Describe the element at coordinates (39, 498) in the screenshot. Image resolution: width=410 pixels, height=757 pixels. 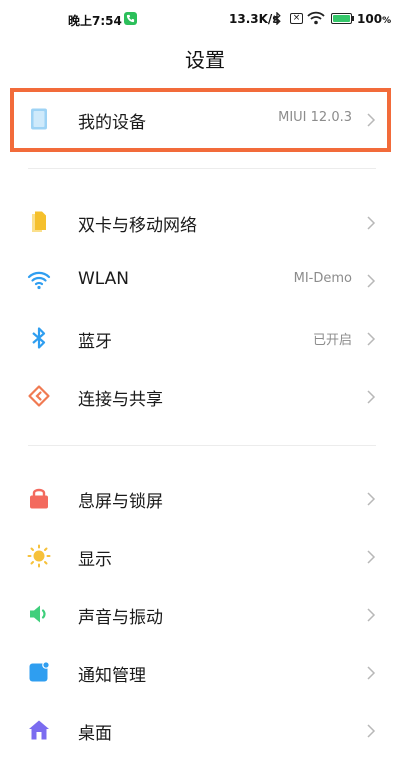
I see `lock-icon` at that location.